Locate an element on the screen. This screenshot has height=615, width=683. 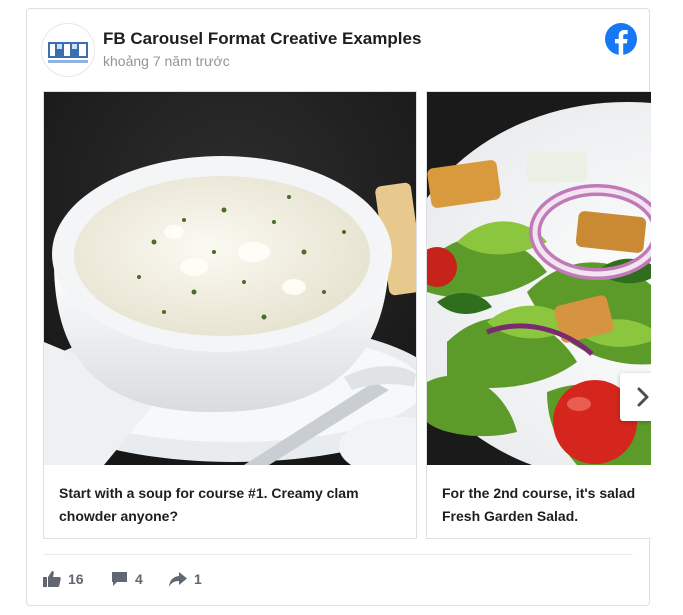
shares-stat: 1 is located at coordinates (185, 579).